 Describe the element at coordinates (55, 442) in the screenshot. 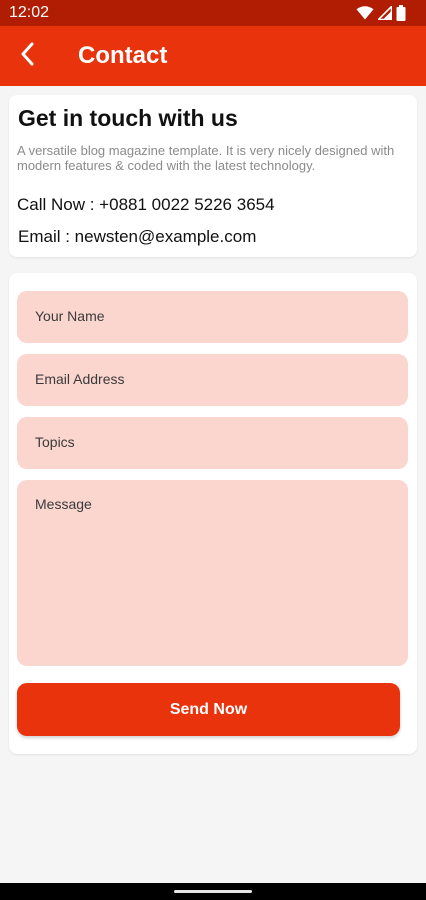

I see `topics-field-label: Topics` at that location.